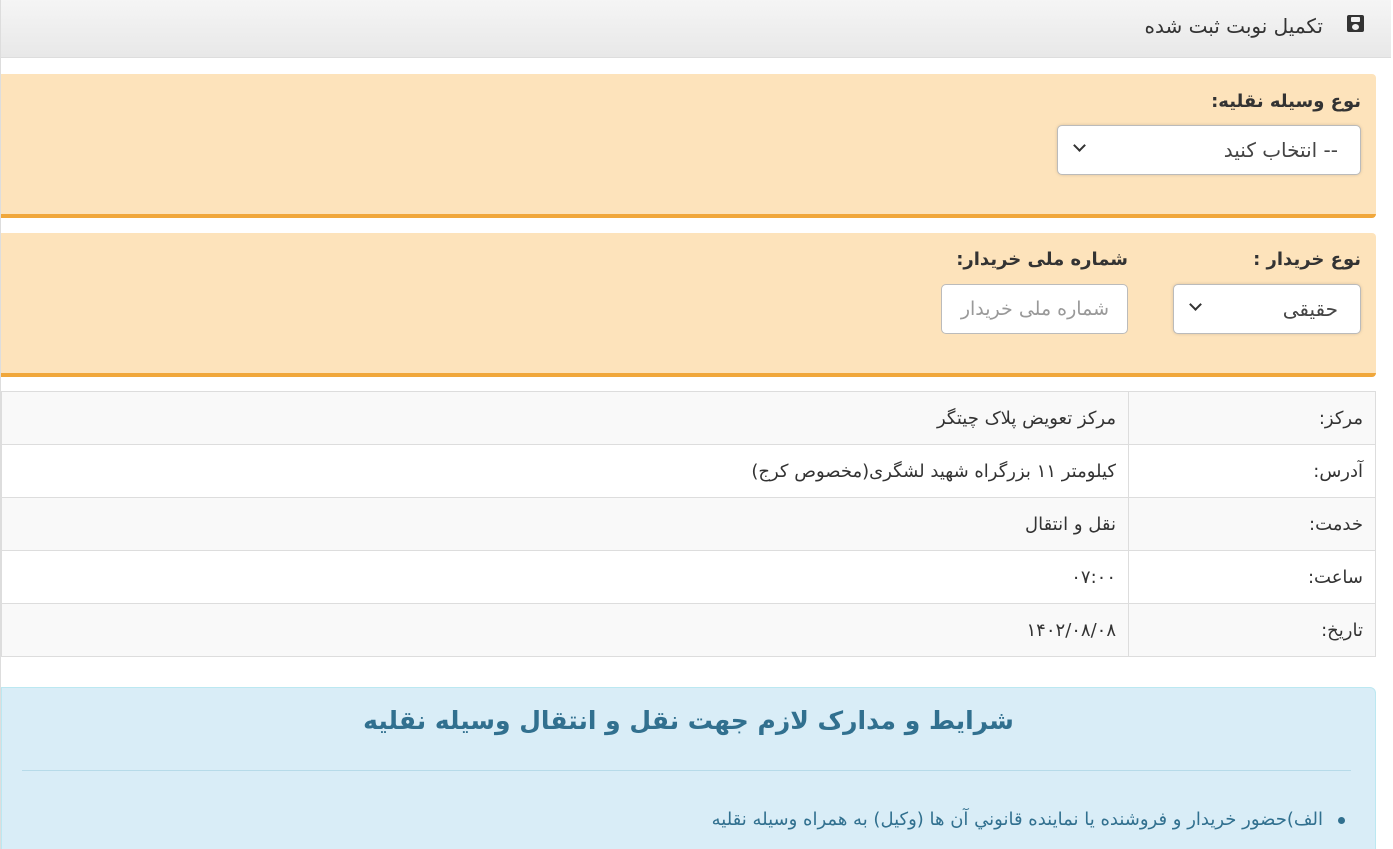  I want to click on detail-key-center: مرکز:, so click(1252, 418).